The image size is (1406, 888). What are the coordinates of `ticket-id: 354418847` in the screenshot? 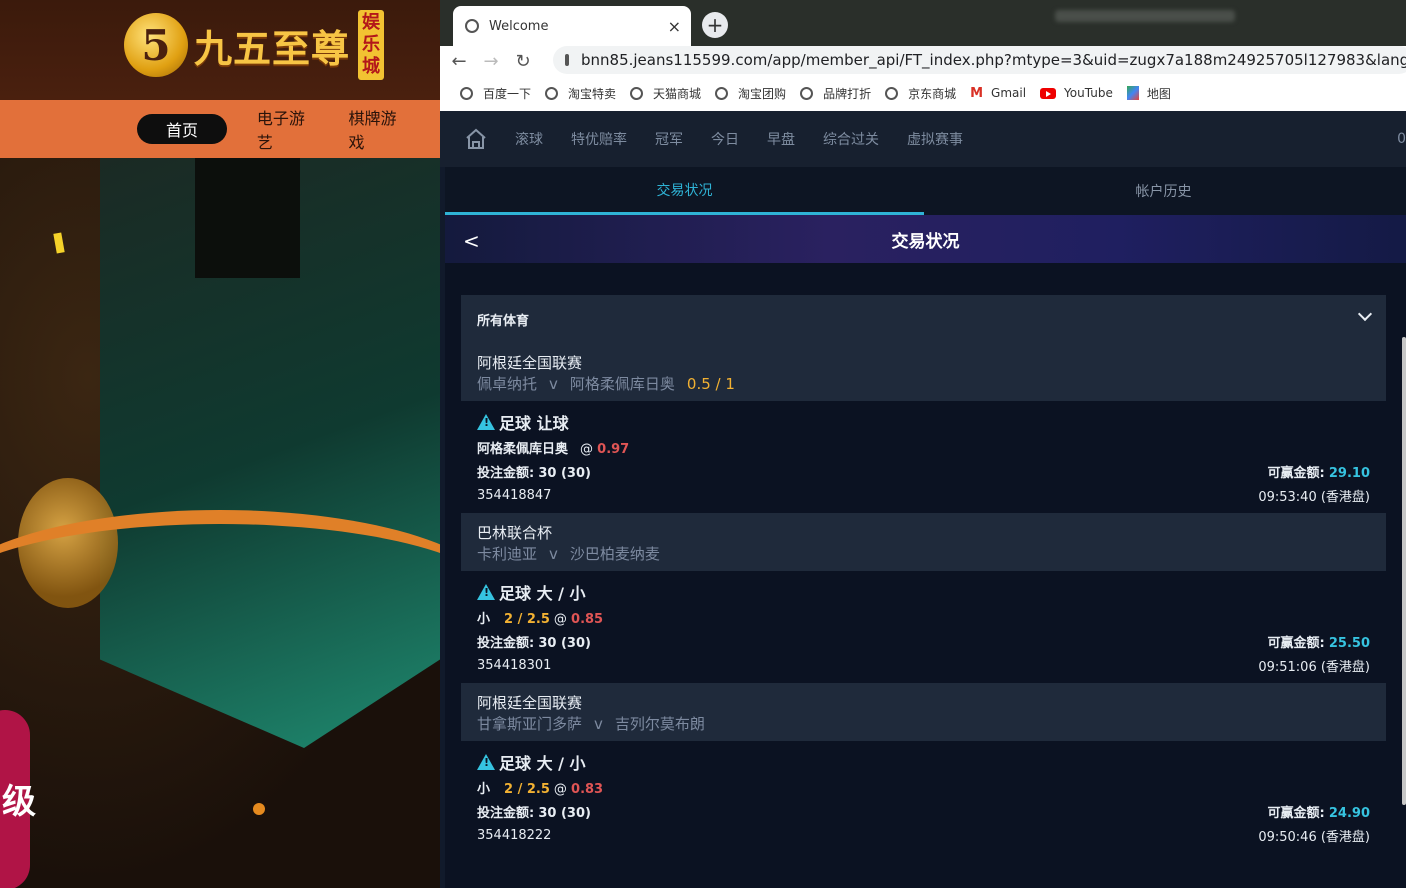 It's located at (514, 495).